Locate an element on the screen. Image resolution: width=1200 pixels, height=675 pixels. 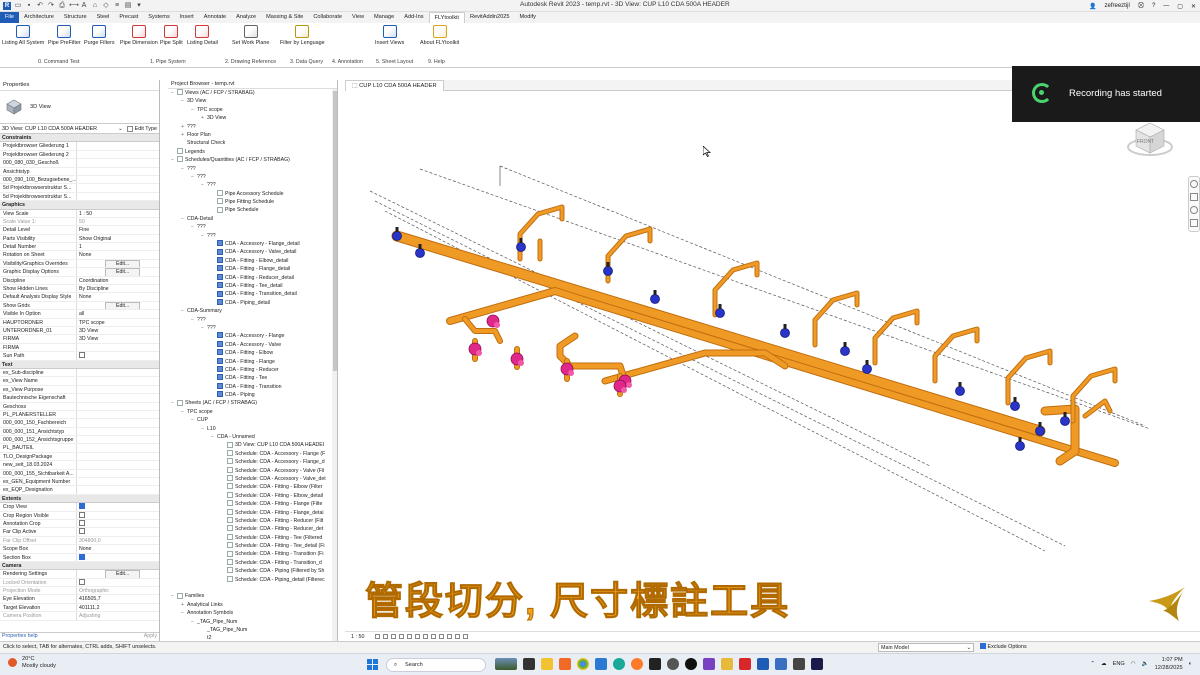
view-tab: ⬚ CUP L10 CDA 500A HEADER is located at coordinates (394, 85).